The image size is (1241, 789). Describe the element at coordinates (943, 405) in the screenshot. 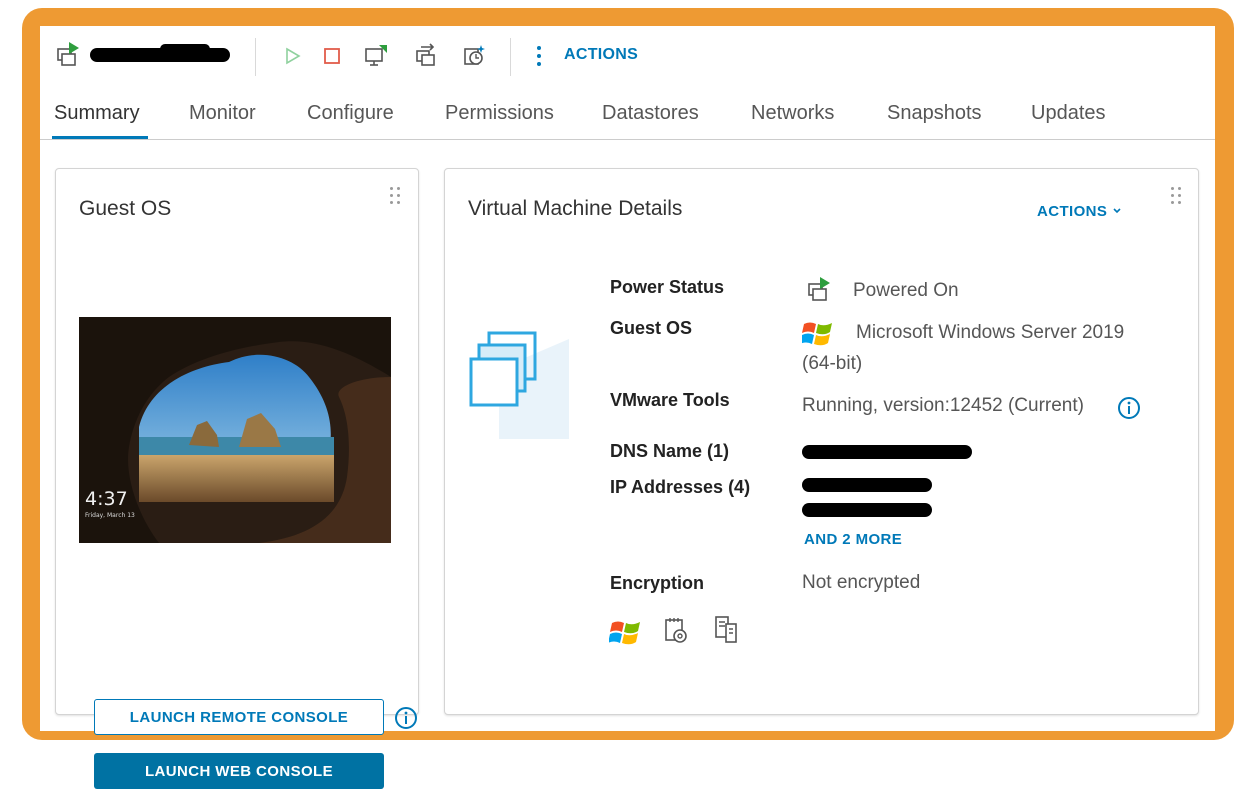

I see `vmware-tools-value: Running, version:12452 (Current)` at that location.